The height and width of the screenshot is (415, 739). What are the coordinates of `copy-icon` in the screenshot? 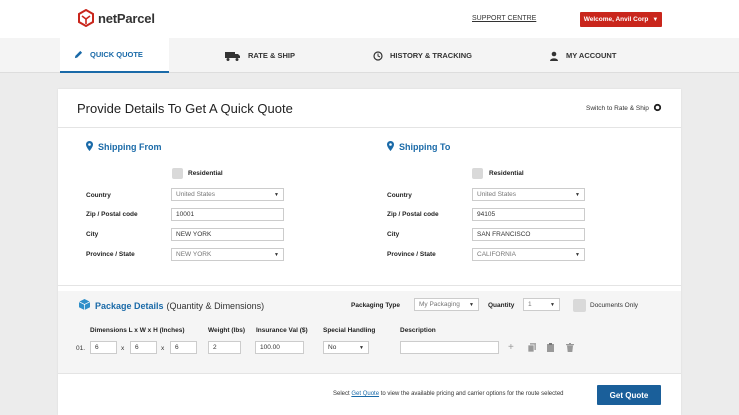 It's located at (531, 348).